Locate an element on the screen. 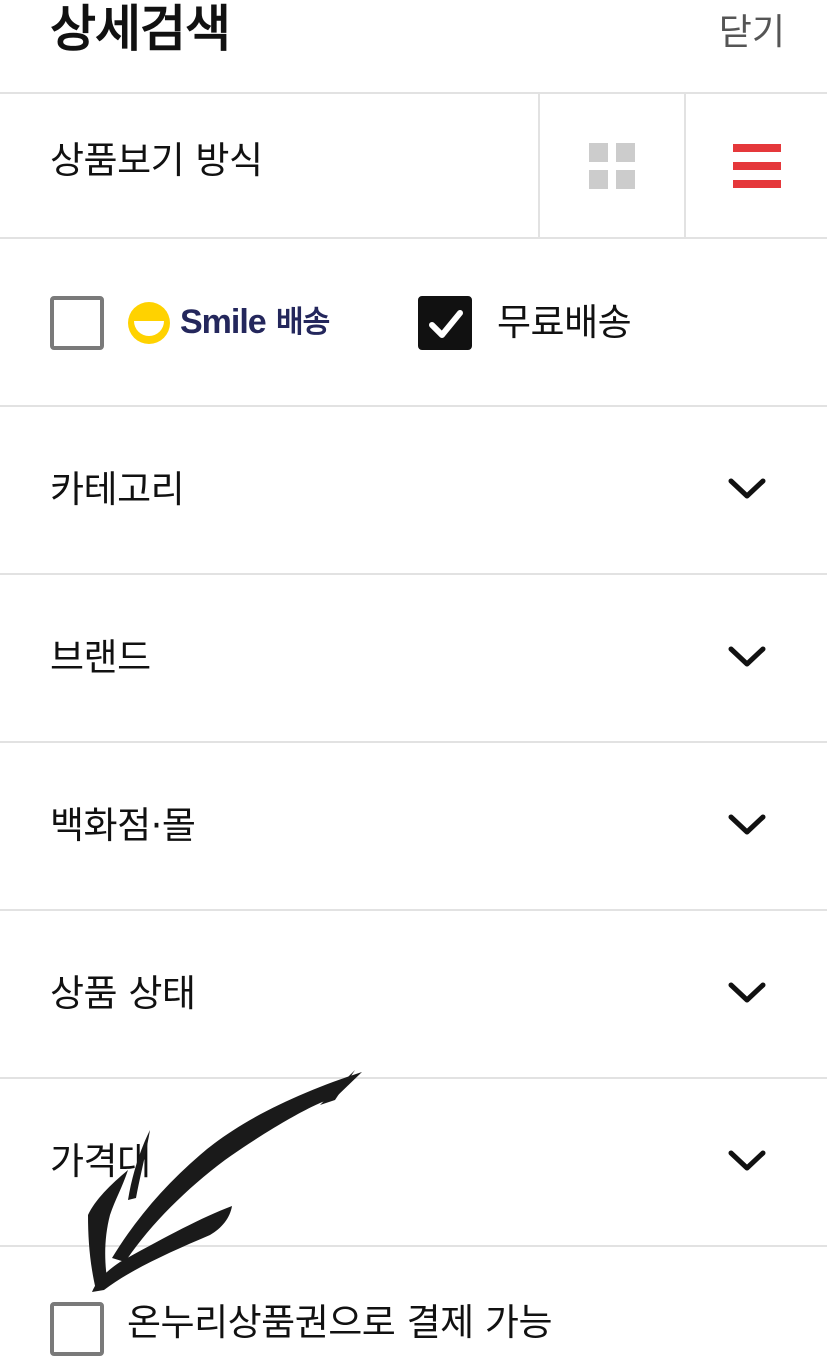  view-mode-label: 상품보기 방식 is located at coordinates (156, 160).